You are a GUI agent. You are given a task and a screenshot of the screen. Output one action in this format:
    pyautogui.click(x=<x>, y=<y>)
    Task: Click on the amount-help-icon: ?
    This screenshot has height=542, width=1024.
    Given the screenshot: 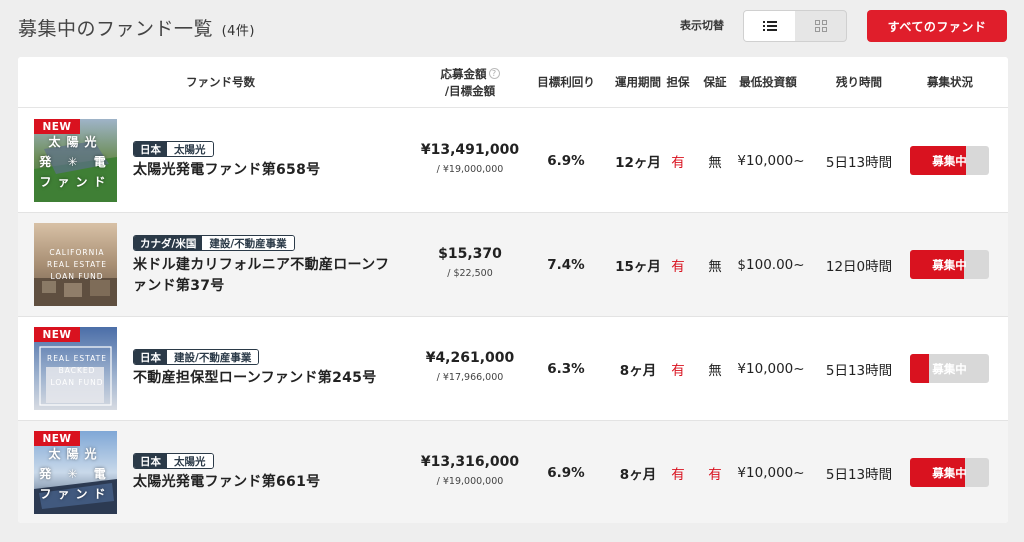 What is the action you would take?
    pyautogui.click(x=494, y=73)
    